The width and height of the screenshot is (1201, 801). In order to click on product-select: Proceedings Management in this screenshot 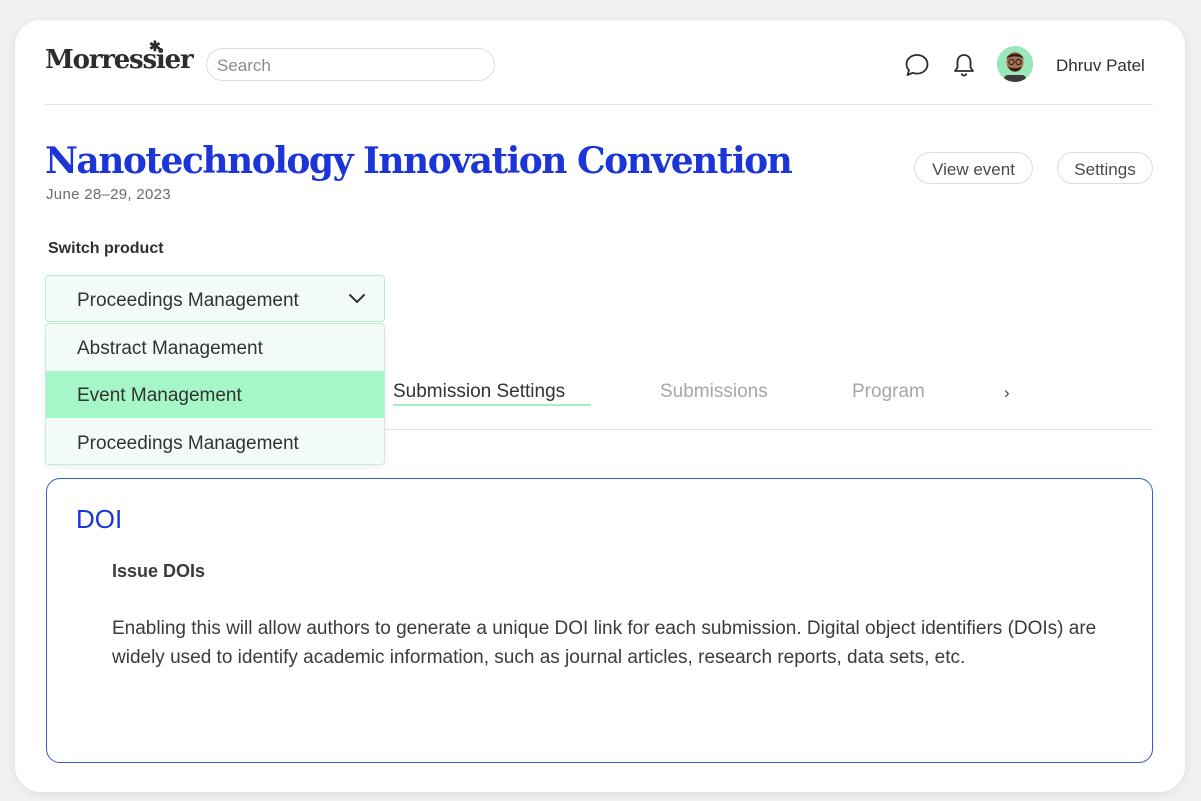, I will do `click(215, 298)`.